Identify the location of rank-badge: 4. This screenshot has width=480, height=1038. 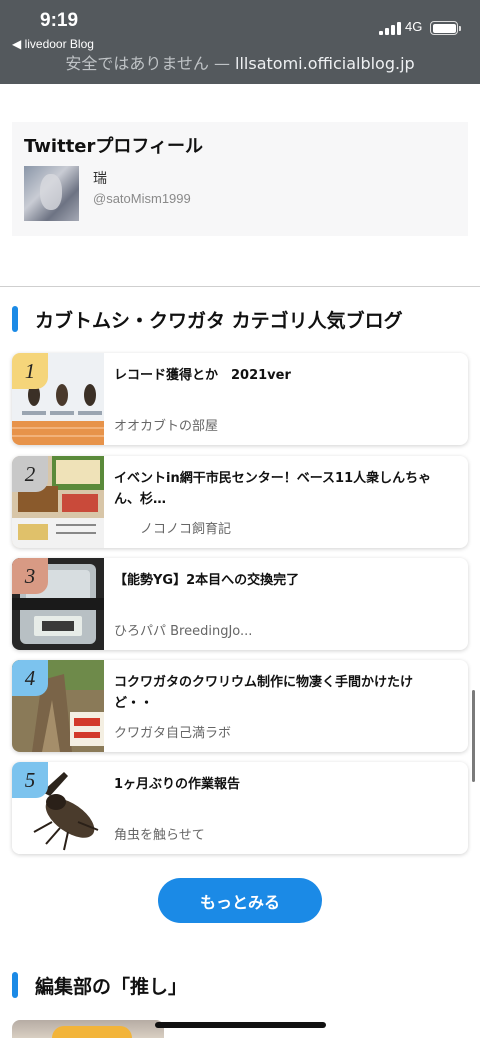
(30, 678).